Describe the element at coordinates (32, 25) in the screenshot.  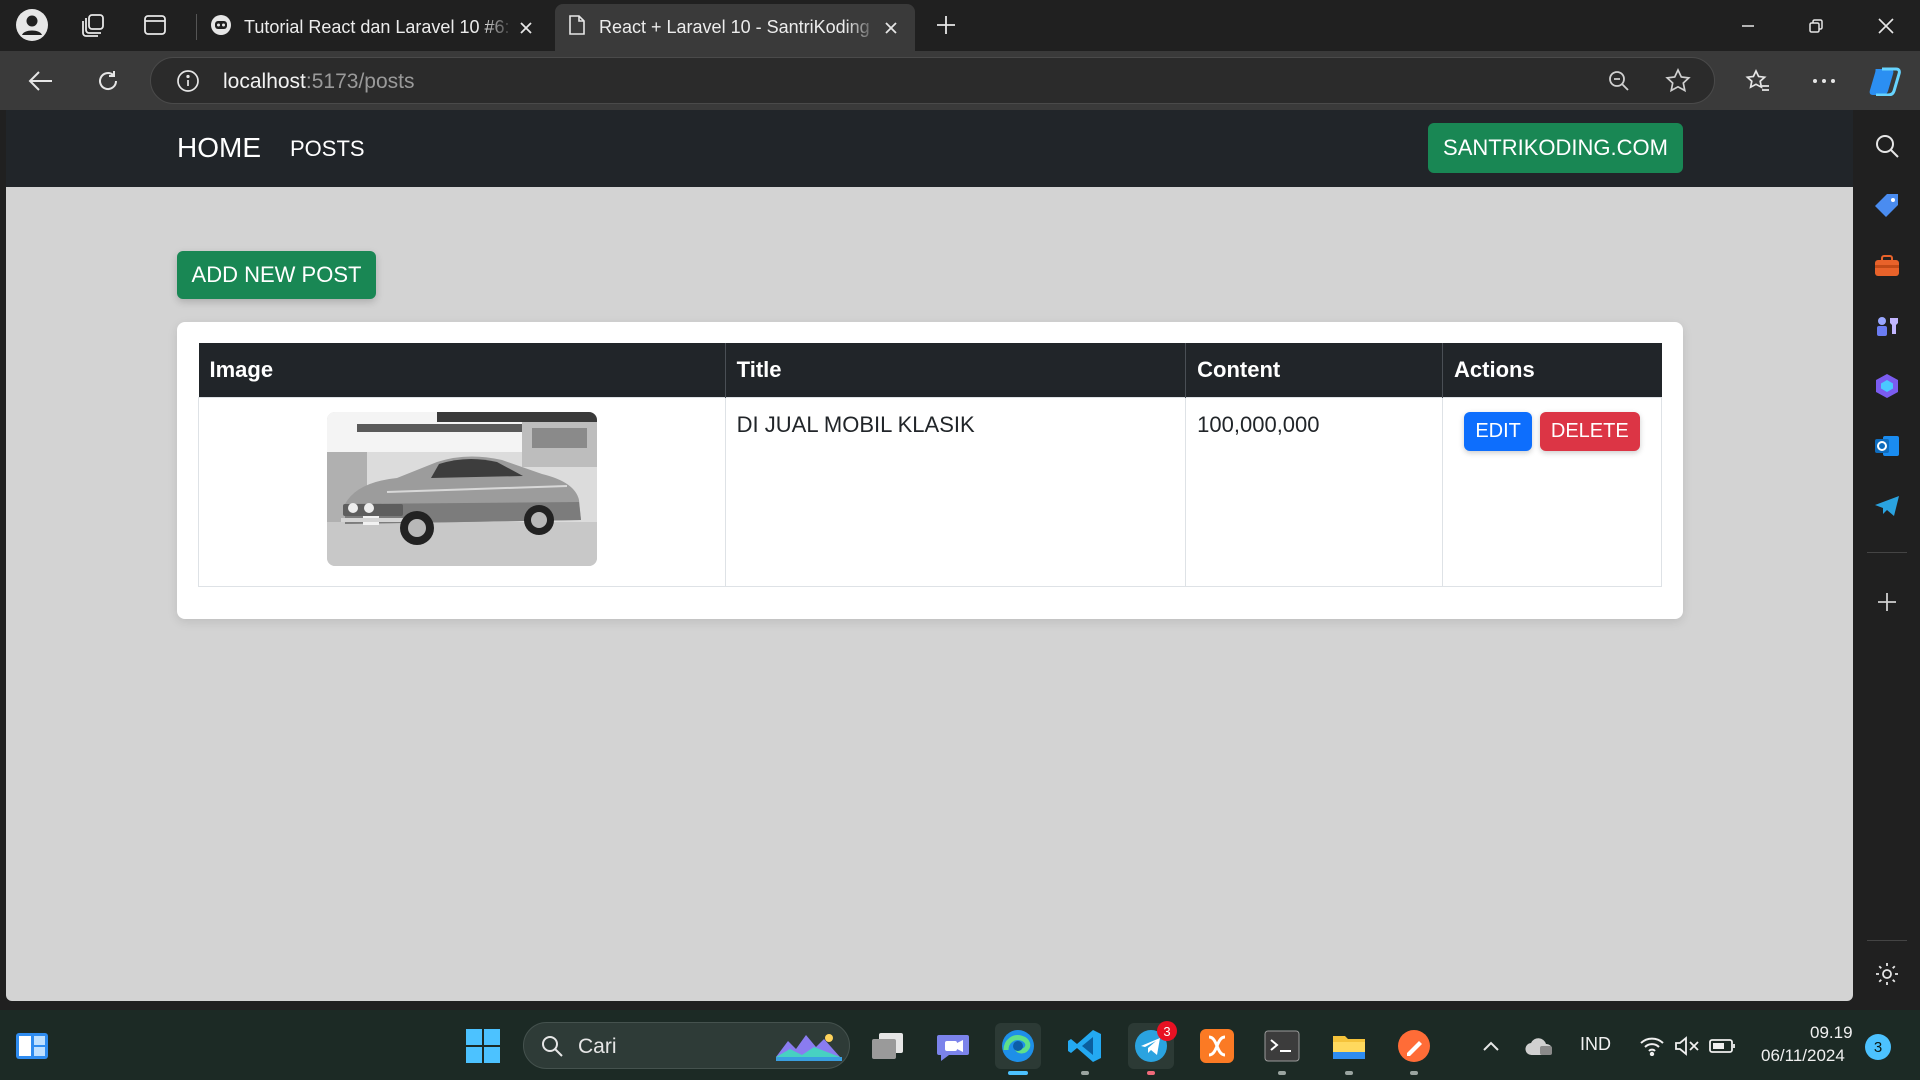
I see `profile-icon` at that location.